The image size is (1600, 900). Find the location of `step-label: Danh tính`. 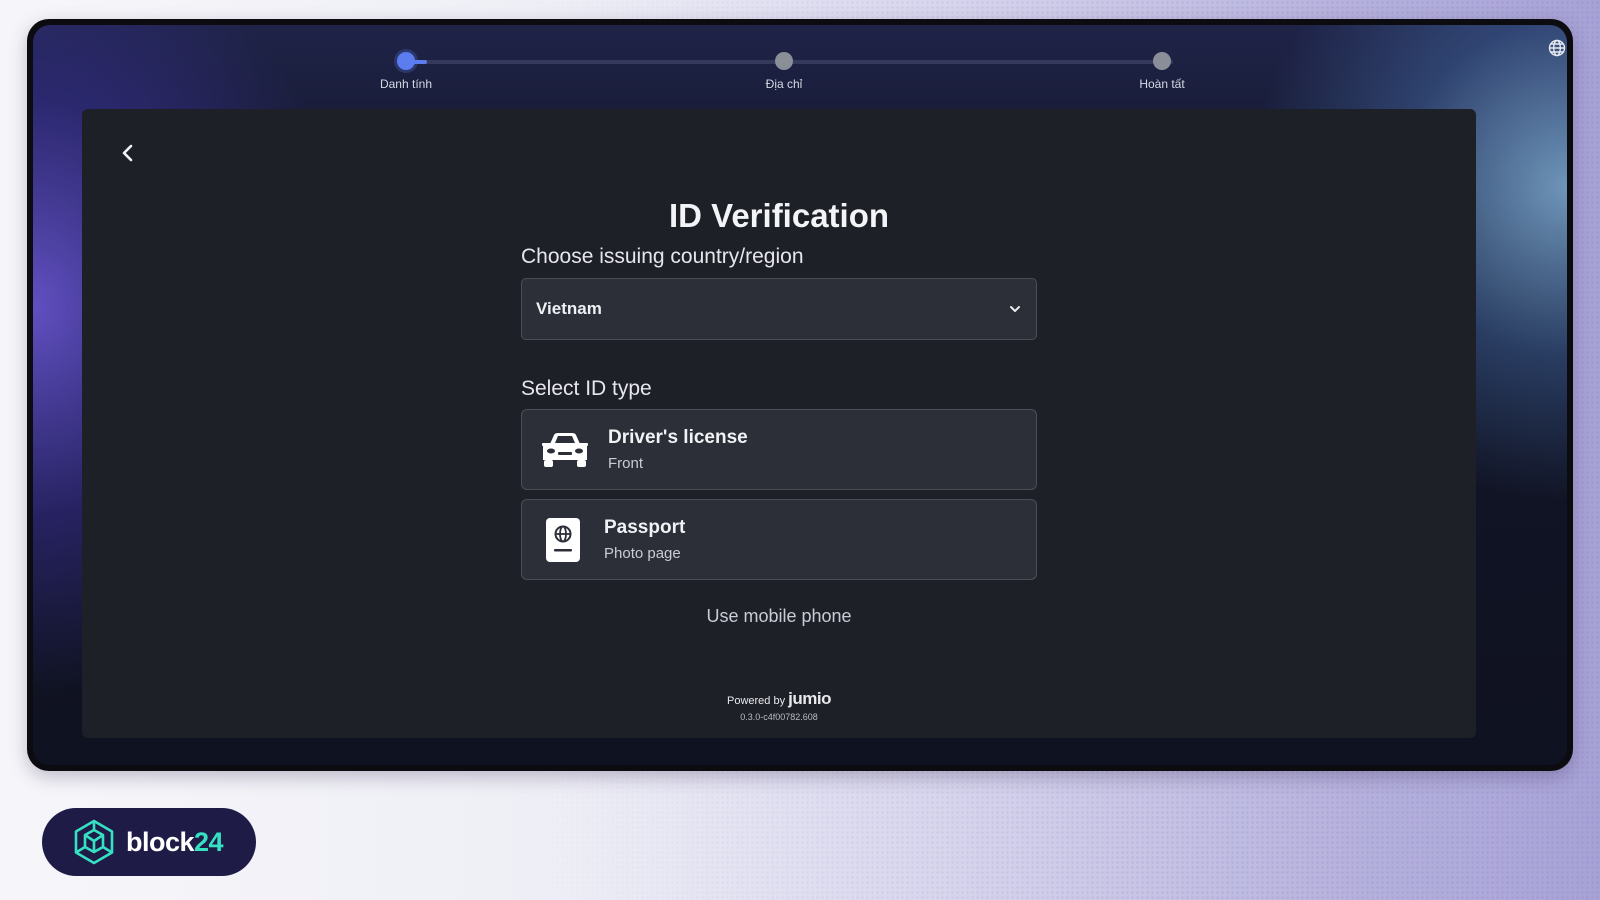

step-label: Danh tính is located at coordinates (406, 84).